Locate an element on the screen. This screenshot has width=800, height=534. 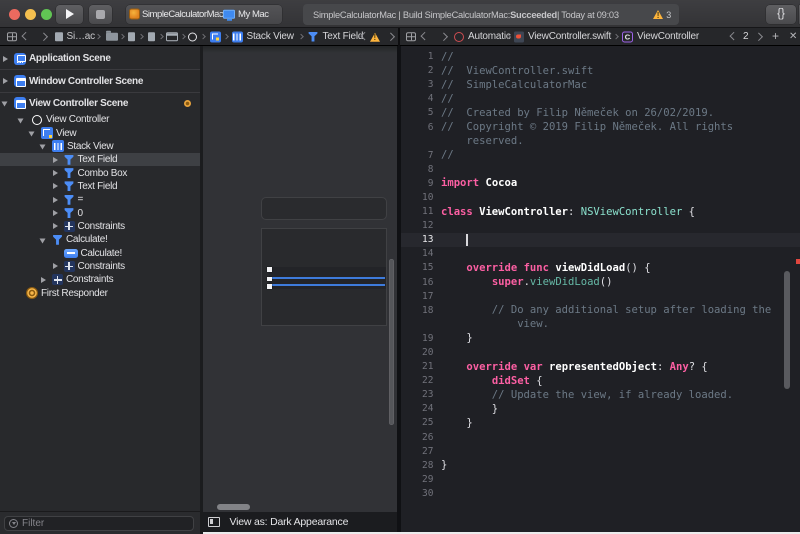
breadcrumb-stack-view: Stack View is located at coordinates (270, 36).